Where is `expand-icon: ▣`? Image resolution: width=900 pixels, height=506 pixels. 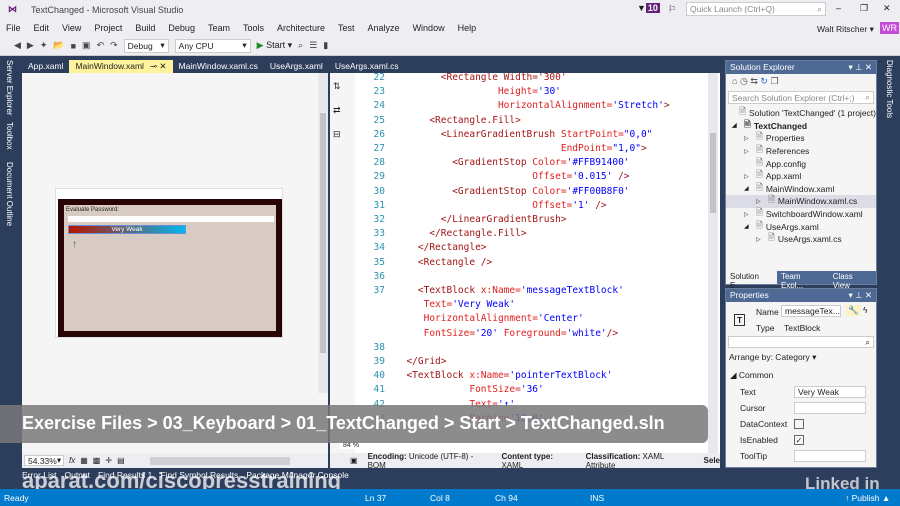
expand-icon: ▣ is located at coordinates (354, 460).